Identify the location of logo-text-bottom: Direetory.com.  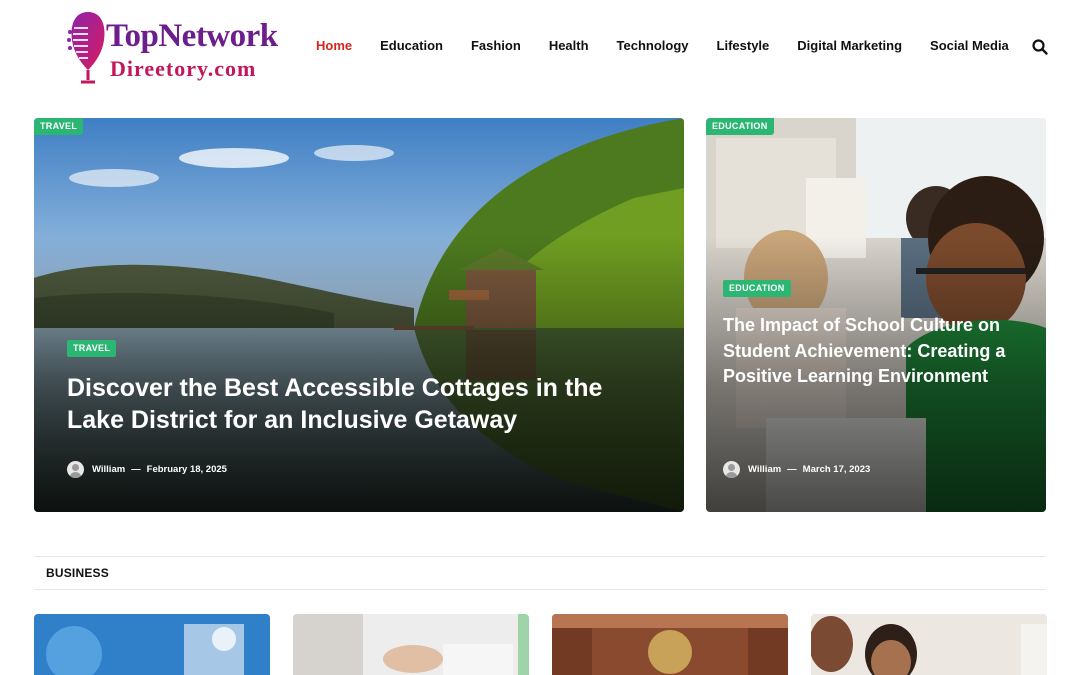
(183, 68).